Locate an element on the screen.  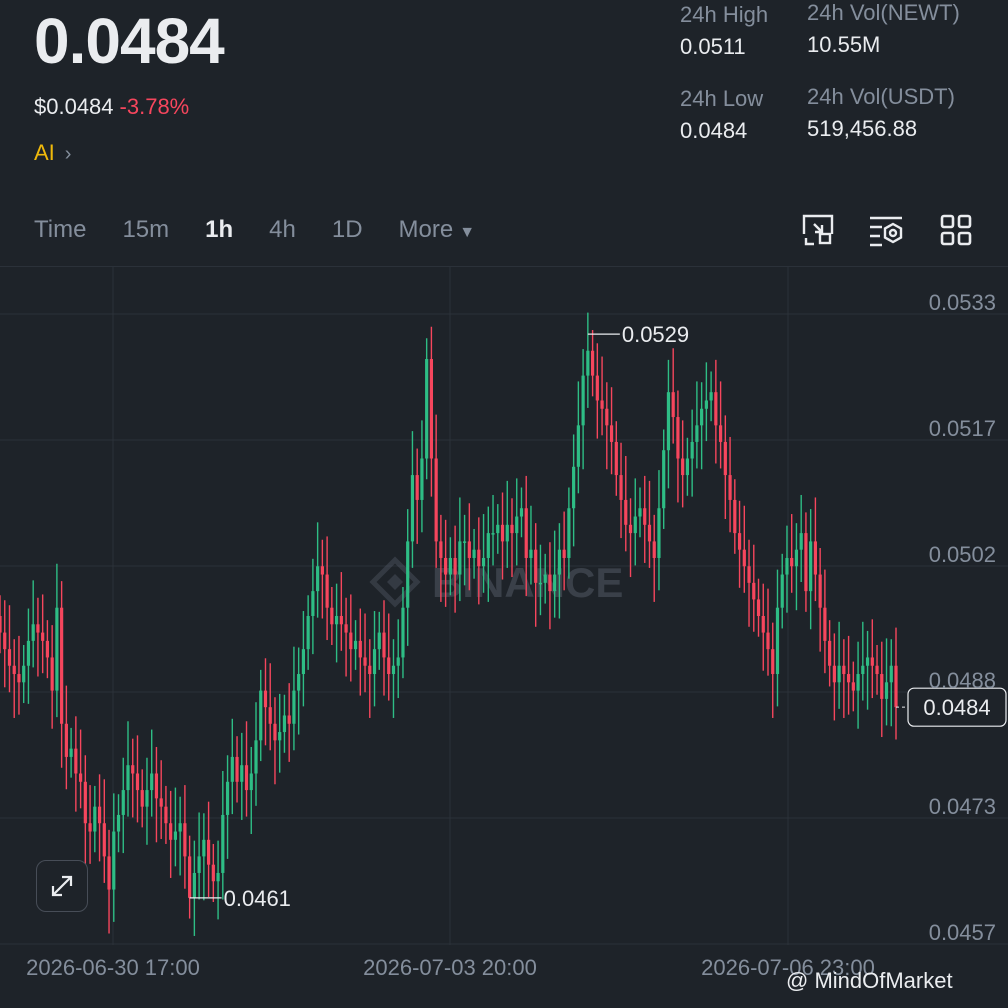
caret-down-icon: ▼ is located at coordinates (467, 232).